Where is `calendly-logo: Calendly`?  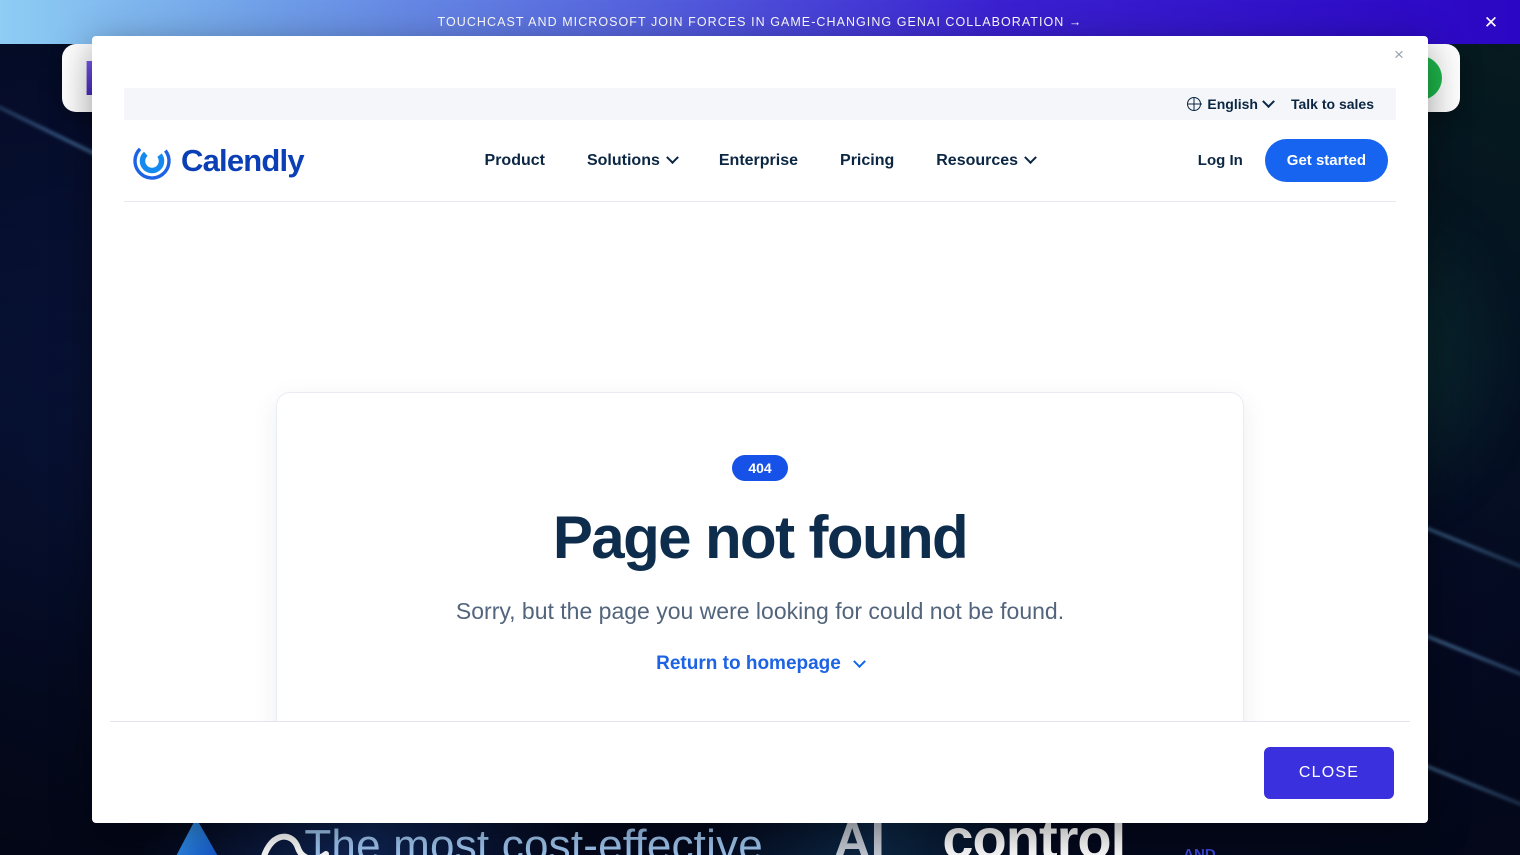
calendly-logo: Calendly is located at coordinates (218, 161).